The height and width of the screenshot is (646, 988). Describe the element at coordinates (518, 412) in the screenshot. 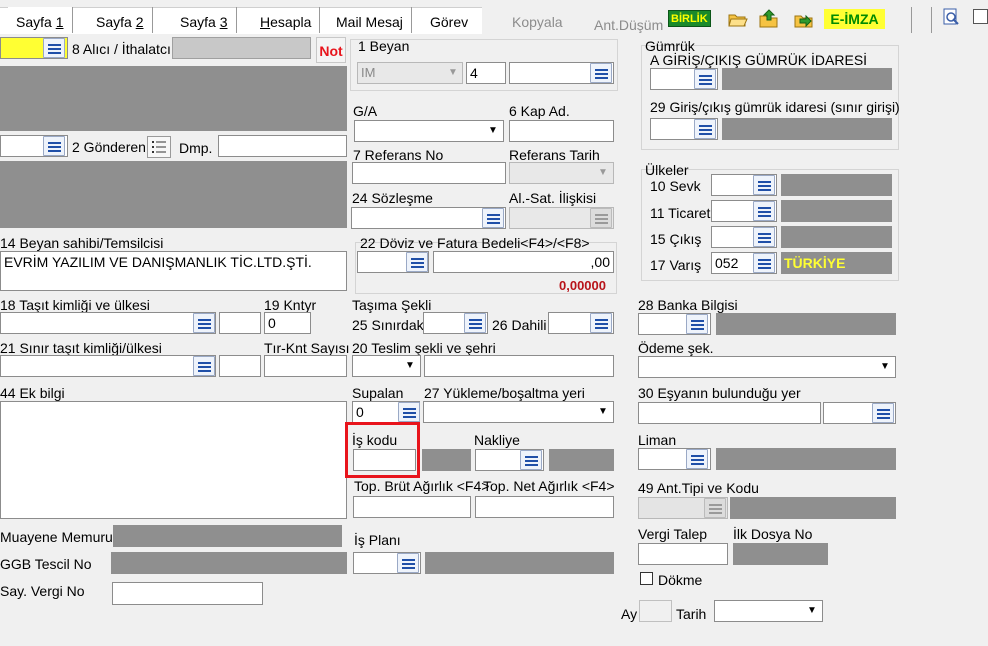

I see `yukleme-select` at that location.